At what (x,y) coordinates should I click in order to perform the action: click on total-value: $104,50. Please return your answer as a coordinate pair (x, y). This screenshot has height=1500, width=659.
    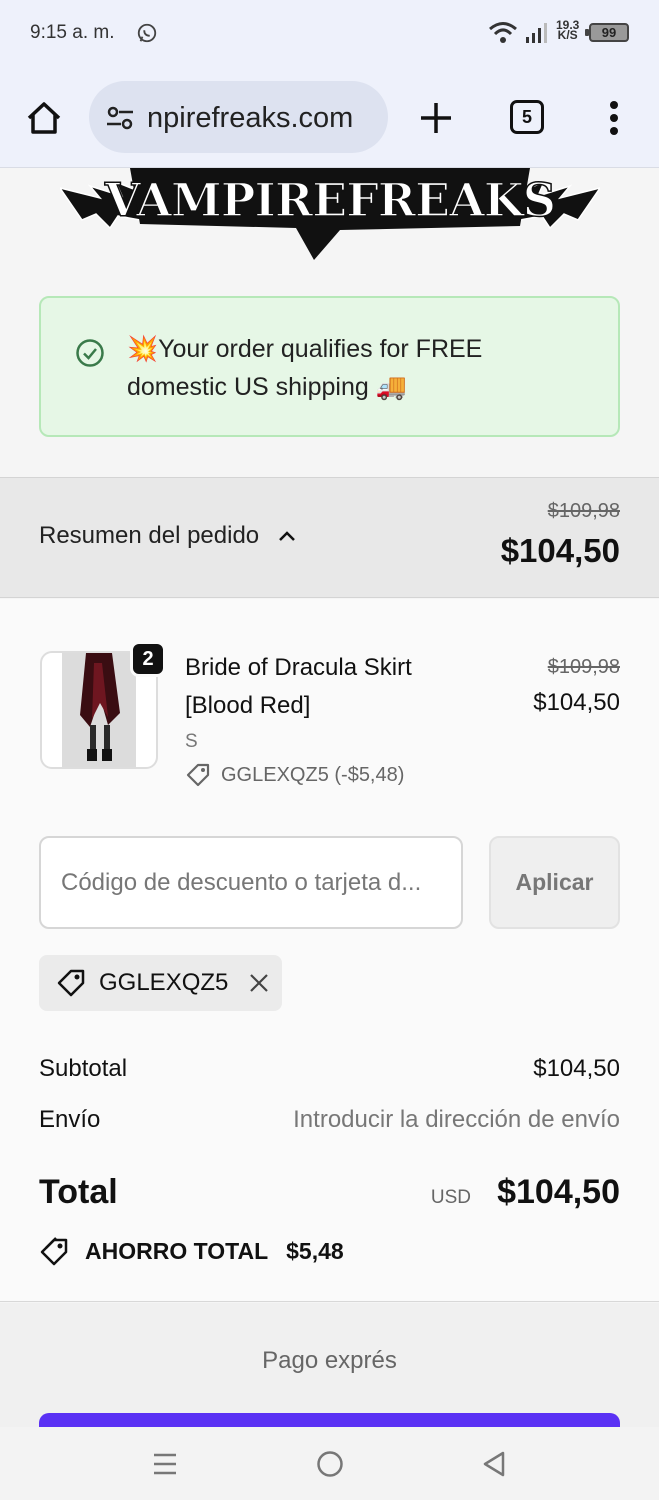
    Looking at the image, I should click on (558, 1192).